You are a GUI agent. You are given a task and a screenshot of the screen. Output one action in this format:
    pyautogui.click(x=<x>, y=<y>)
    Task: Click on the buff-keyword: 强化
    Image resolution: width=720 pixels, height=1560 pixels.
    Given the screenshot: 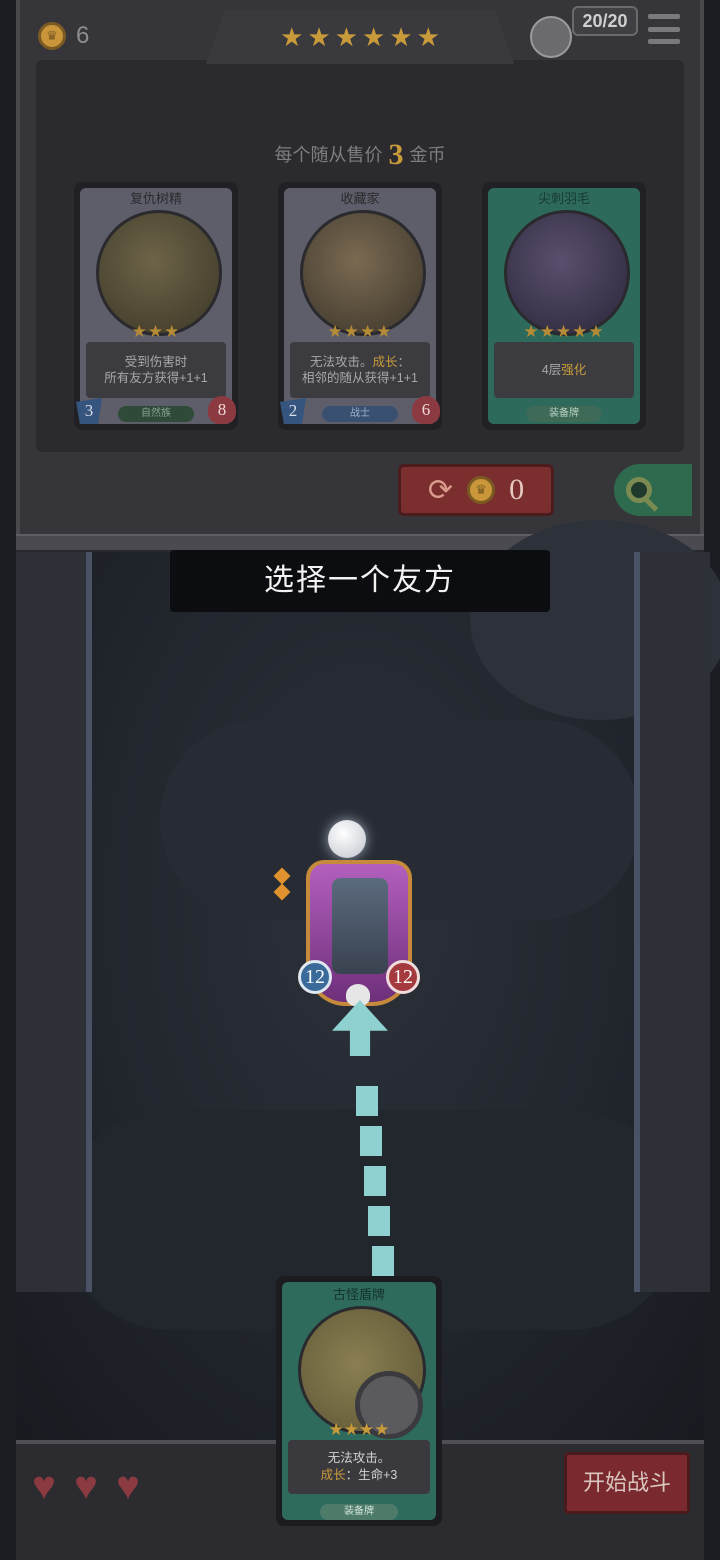 What is the action you would take?
    pyautogui.click(x=574, y=370)
    